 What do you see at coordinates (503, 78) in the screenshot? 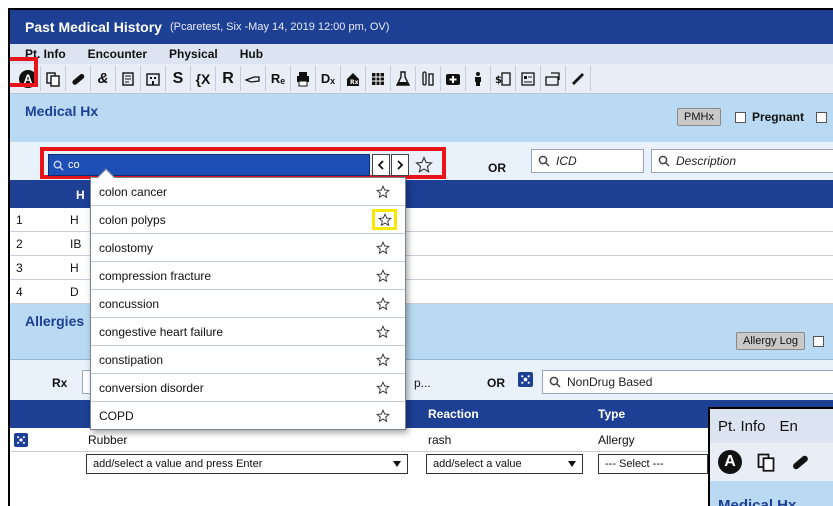
I see `billing-button: $` at bounding box center [503, 78].